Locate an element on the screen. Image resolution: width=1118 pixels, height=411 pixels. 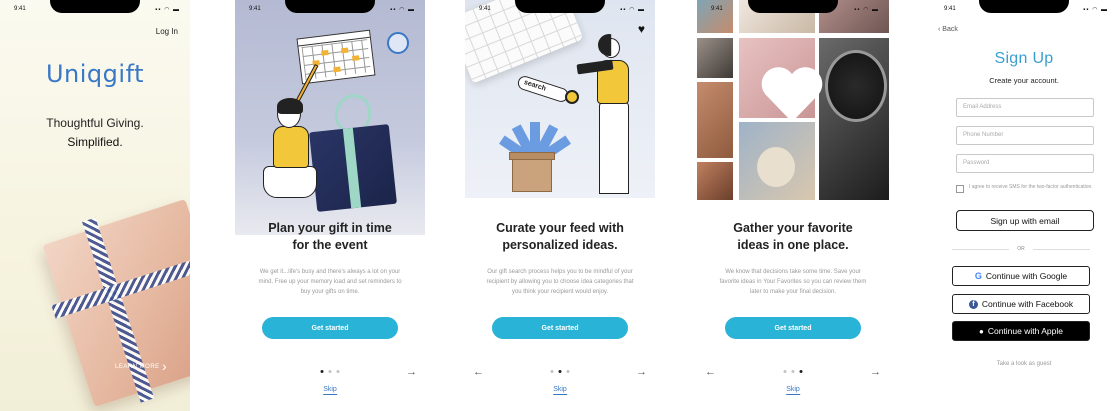
continue-facebook-button: f Continue with Facebook is located at coordinates (1021, 304).